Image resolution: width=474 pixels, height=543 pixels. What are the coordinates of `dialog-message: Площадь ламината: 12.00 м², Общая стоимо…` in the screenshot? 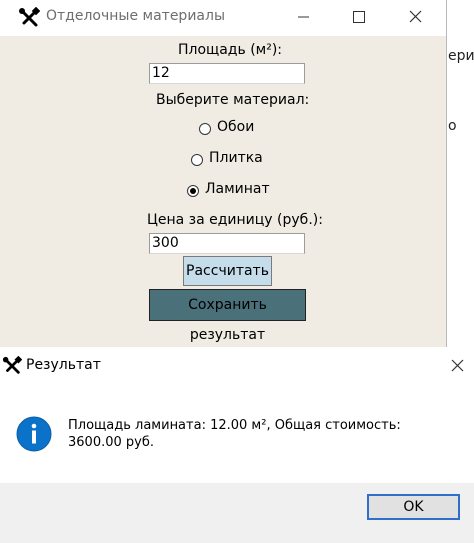 It's located at (234, 434).